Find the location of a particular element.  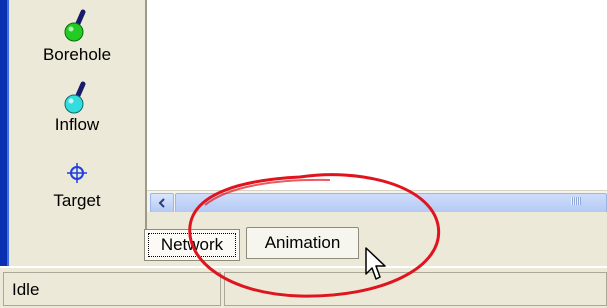

tab-label: Animation is located at coordinates (302, 242).